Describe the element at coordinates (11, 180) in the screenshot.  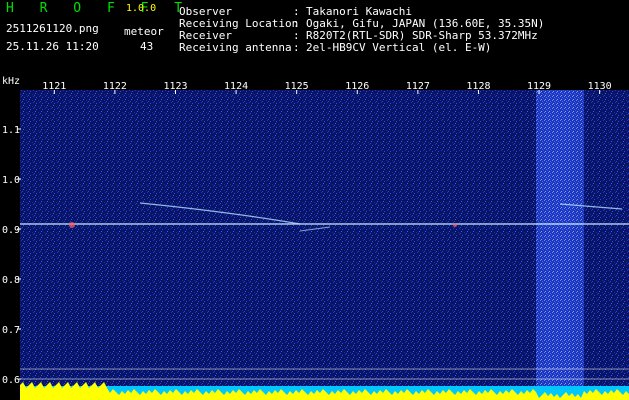
I see `y-tick-label: 1.0` at that location.